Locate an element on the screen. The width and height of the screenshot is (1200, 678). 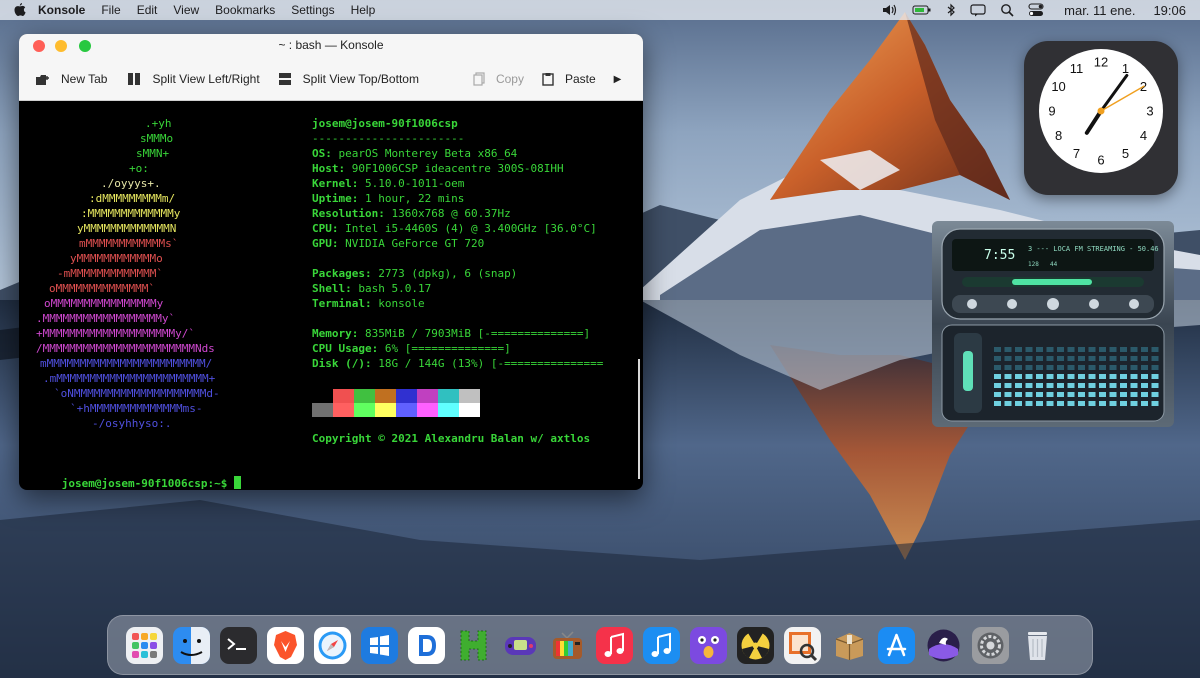
notification-icon is located at coordinates (978, 10).